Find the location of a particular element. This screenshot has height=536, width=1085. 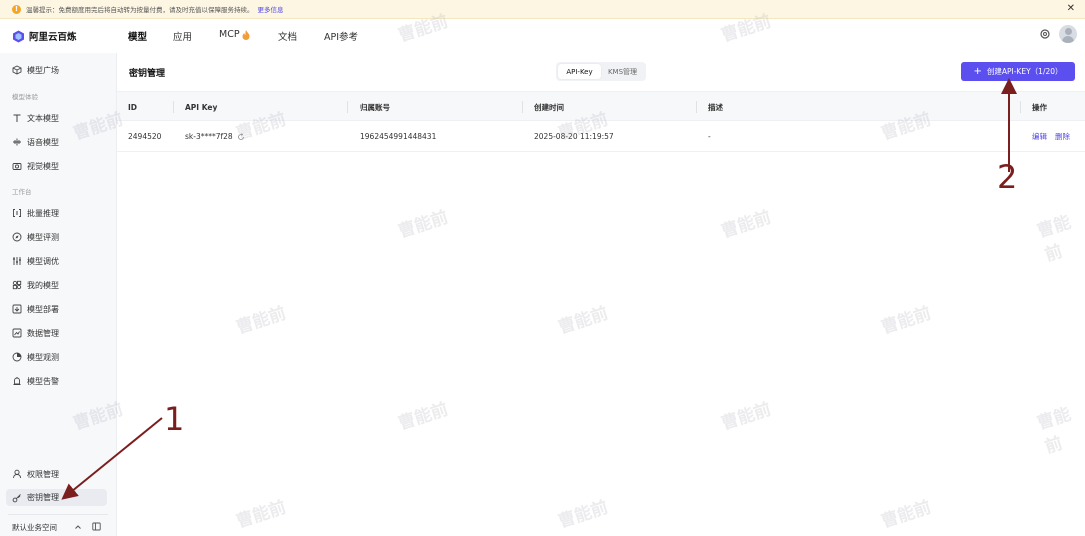

page-title: 密钥管理 is located at coordinates (147, 74).